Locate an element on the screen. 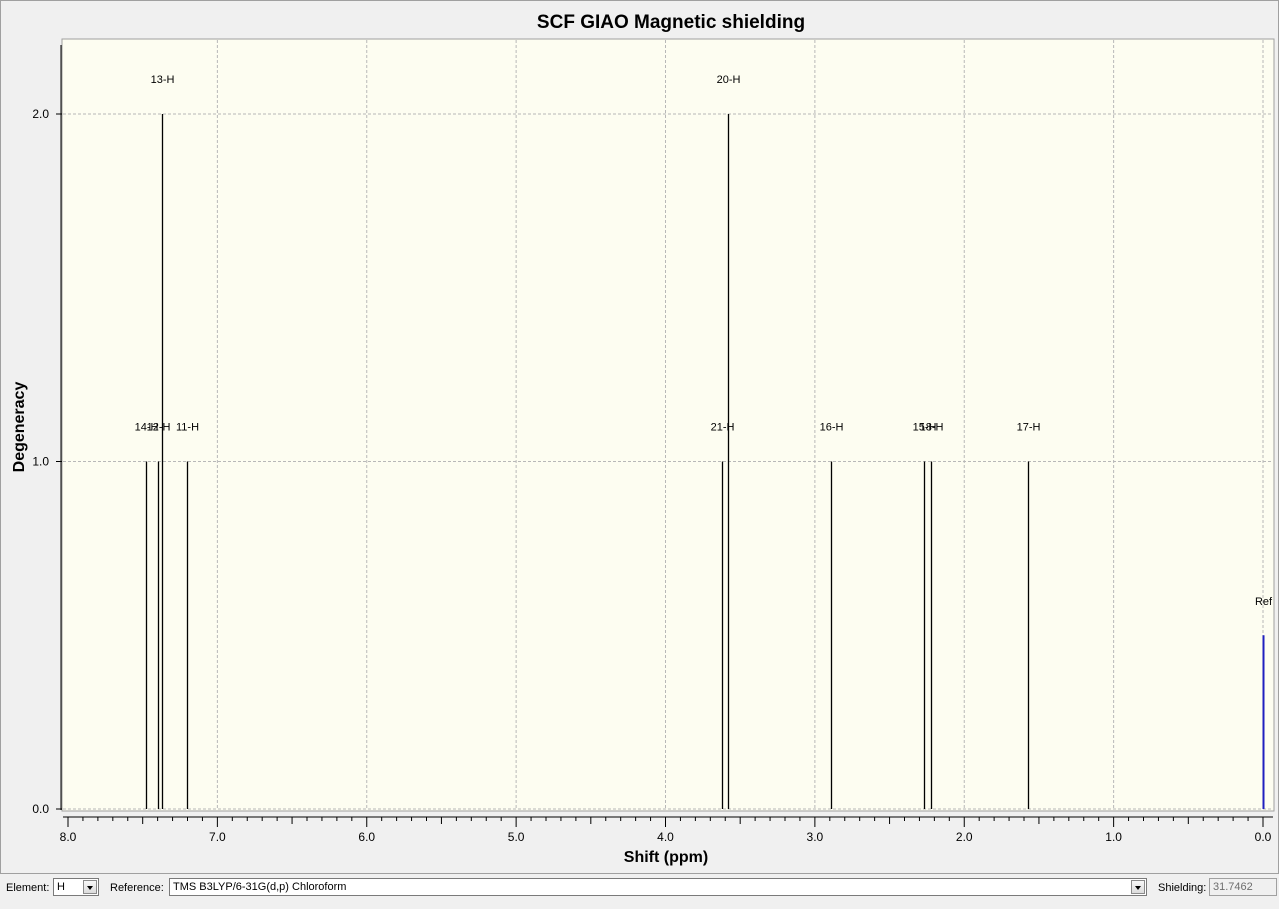 This screenshot has width=1279, height=909. peak-label: 18-H is located at coordinates (932, 428).